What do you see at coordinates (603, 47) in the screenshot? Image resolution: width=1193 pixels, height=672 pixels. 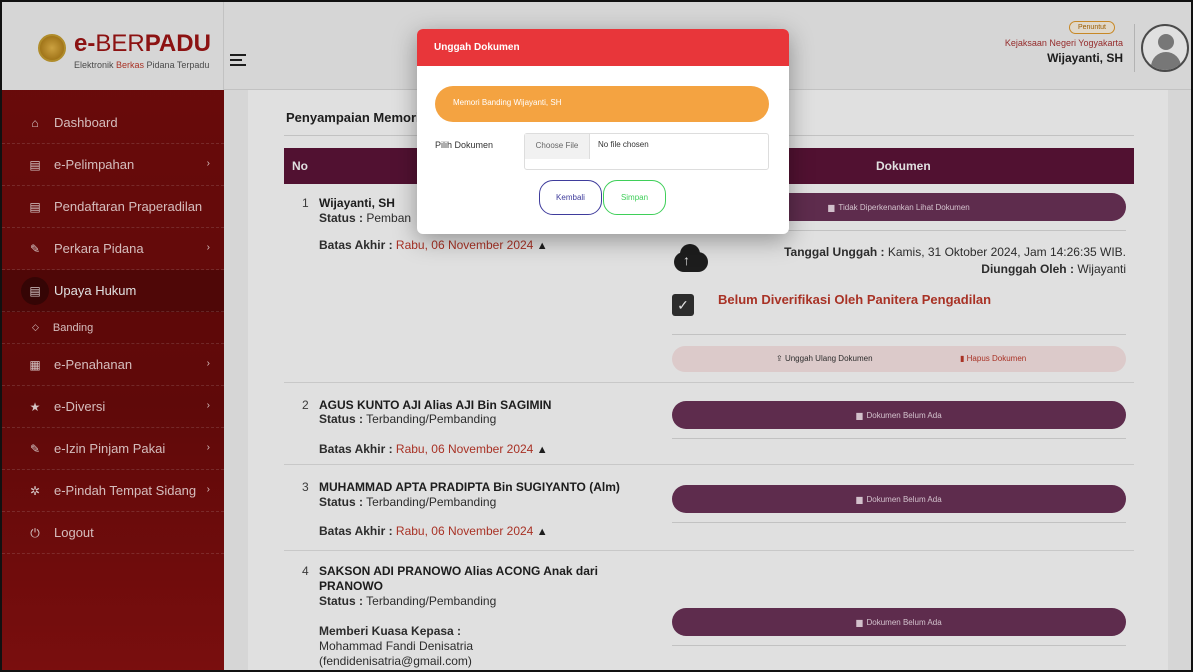 I see `modal-title: Unggah Dokumen` at bounding box center [603, 47].